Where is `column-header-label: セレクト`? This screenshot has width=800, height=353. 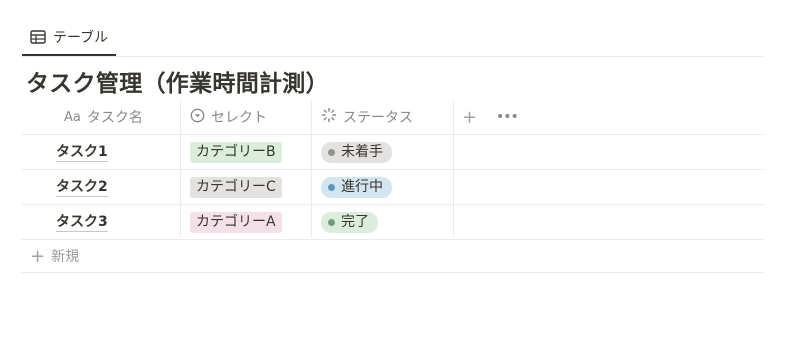
column-header-label: セレクト is located at coordinates (239, 118).